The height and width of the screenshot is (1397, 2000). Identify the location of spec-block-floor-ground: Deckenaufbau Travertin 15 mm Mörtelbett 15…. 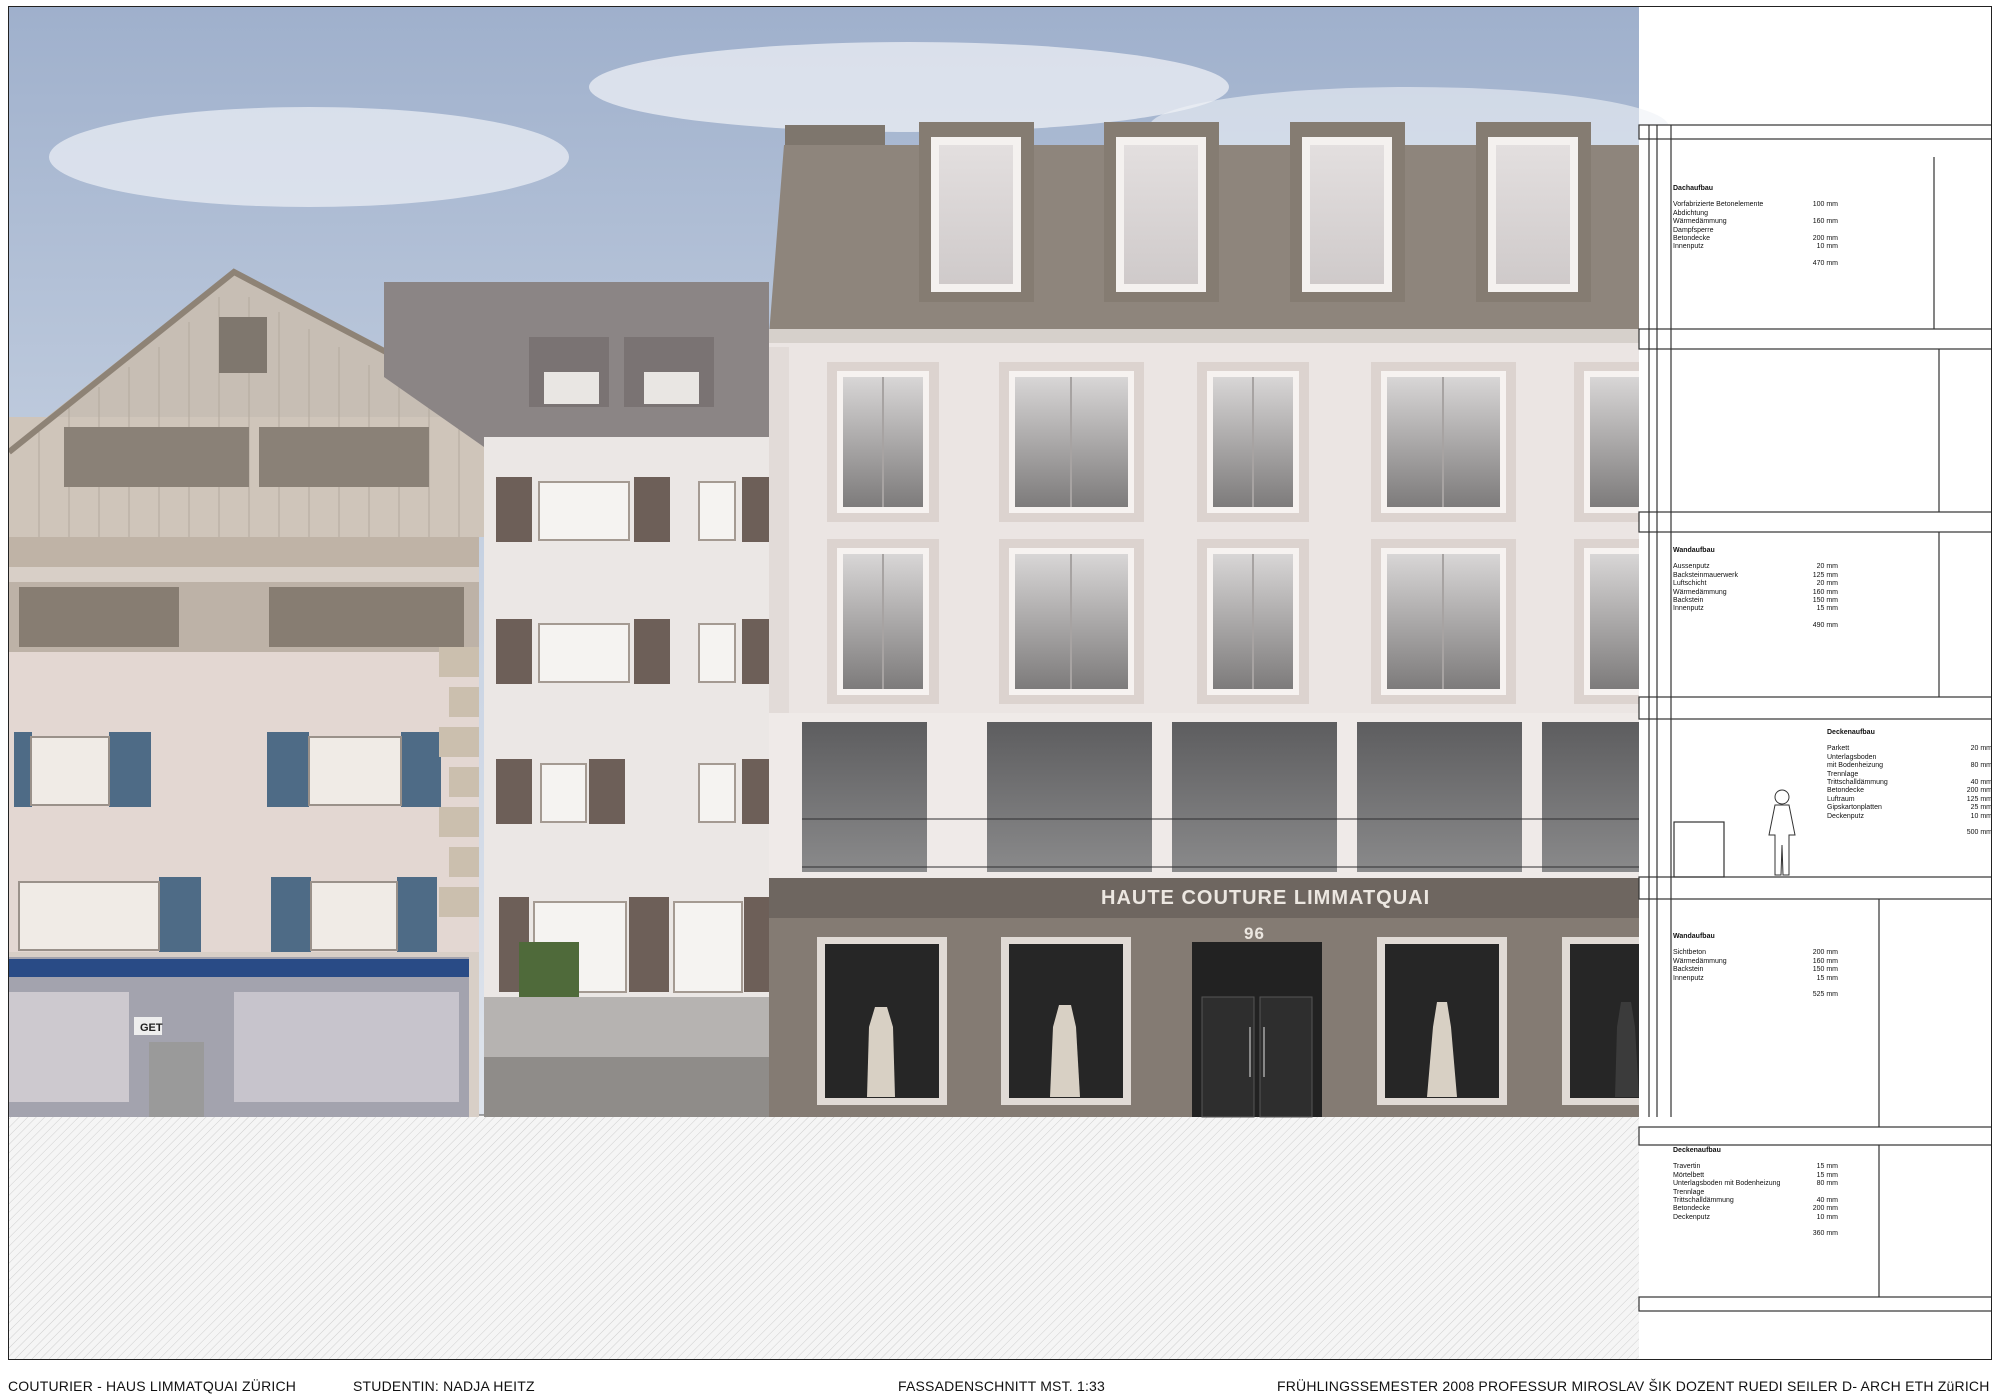
(1755, 1192).